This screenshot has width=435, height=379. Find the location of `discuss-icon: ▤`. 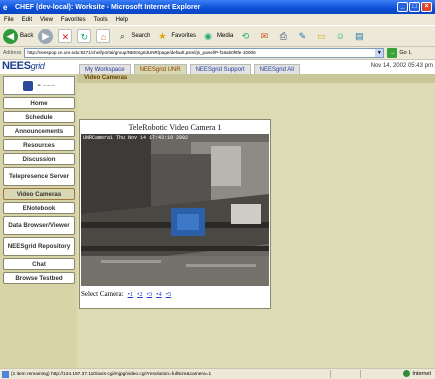

discuss-icon: ▤ is located at coordinates (359, 36).